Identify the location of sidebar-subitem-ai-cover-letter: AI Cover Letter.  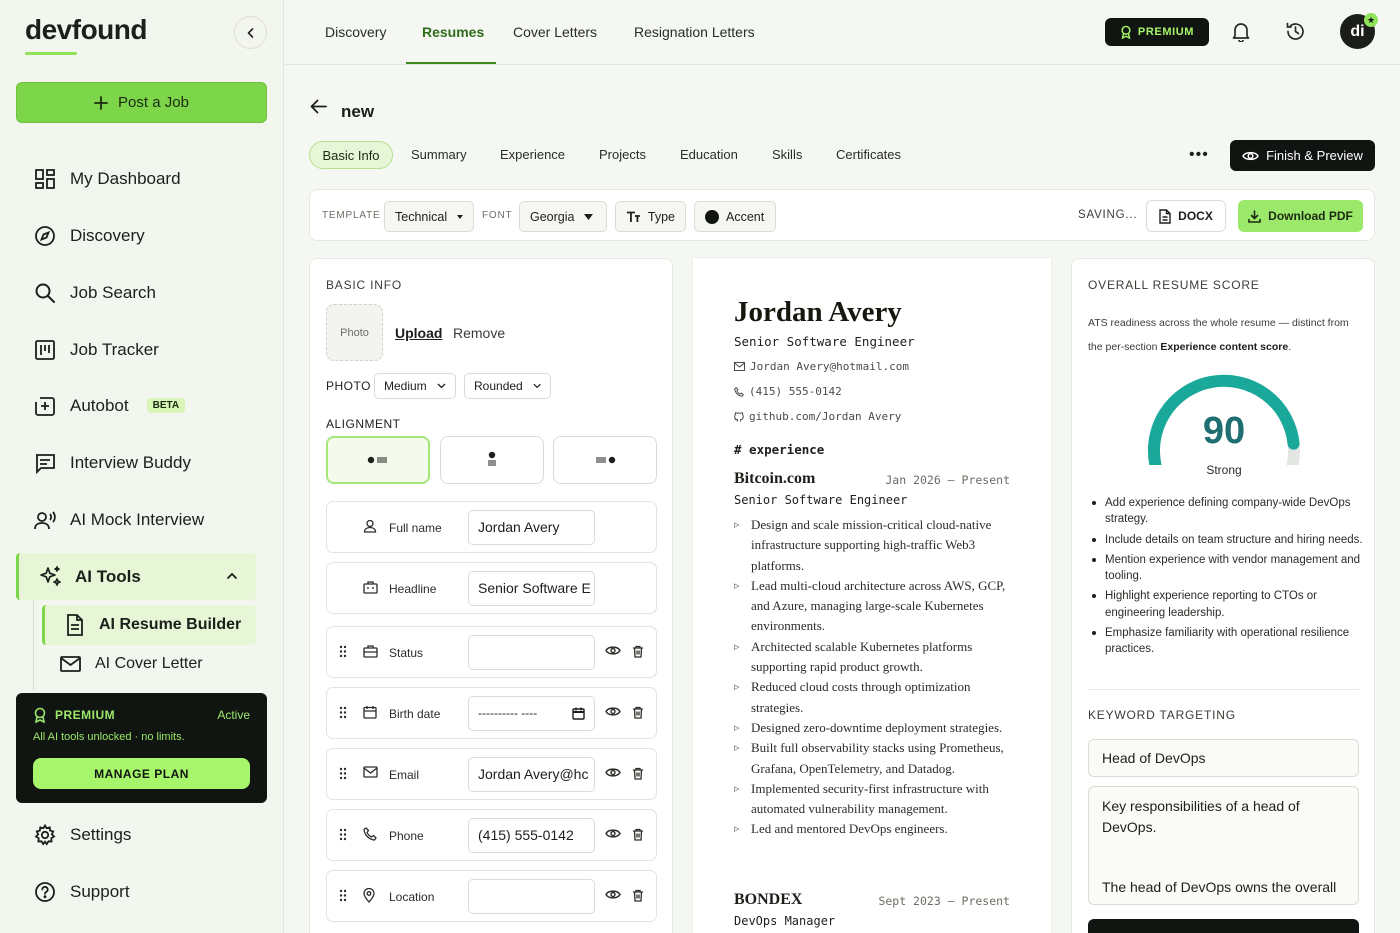
(131, 664).